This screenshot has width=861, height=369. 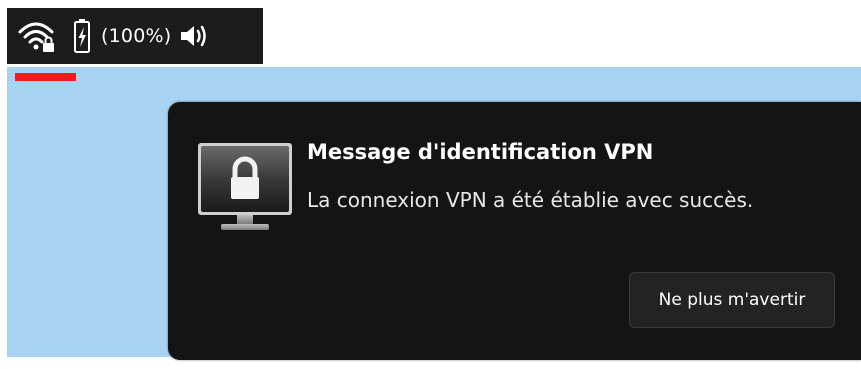 What do you see at coordinates (480, 152) in the screenshot?
I see `notification-title: Message d'identification VPN` at bounding box center [480, 152].